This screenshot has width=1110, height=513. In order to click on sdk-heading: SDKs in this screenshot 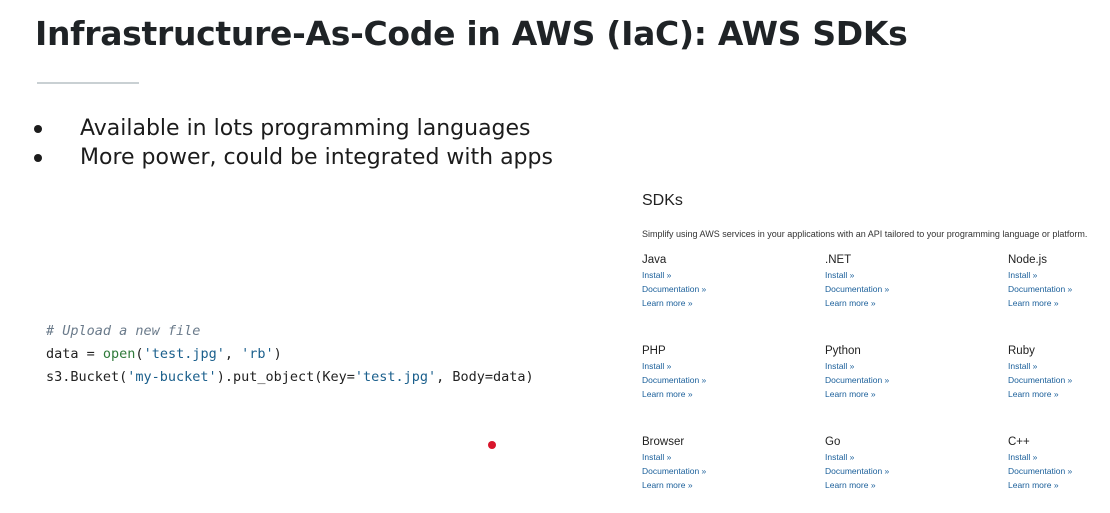, I will do `click(662, 200)`.